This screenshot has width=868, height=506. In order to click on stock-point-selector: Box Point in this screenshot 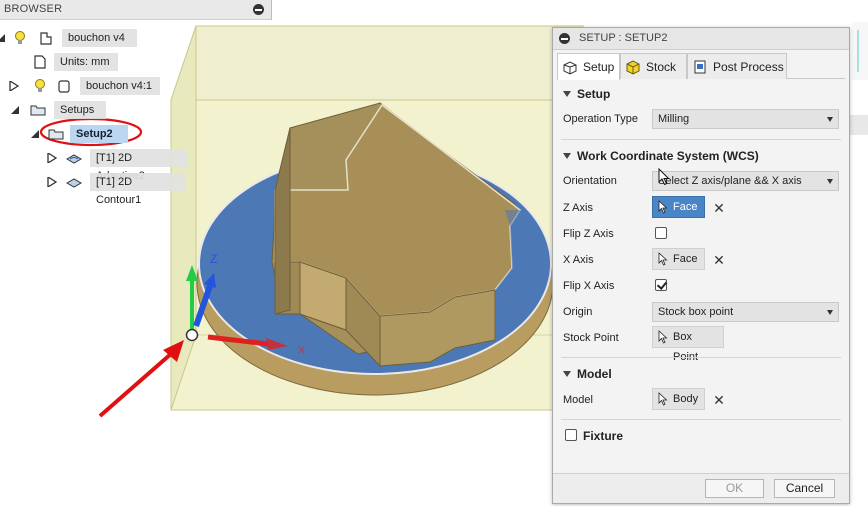, I will do `click(688, 344)`.